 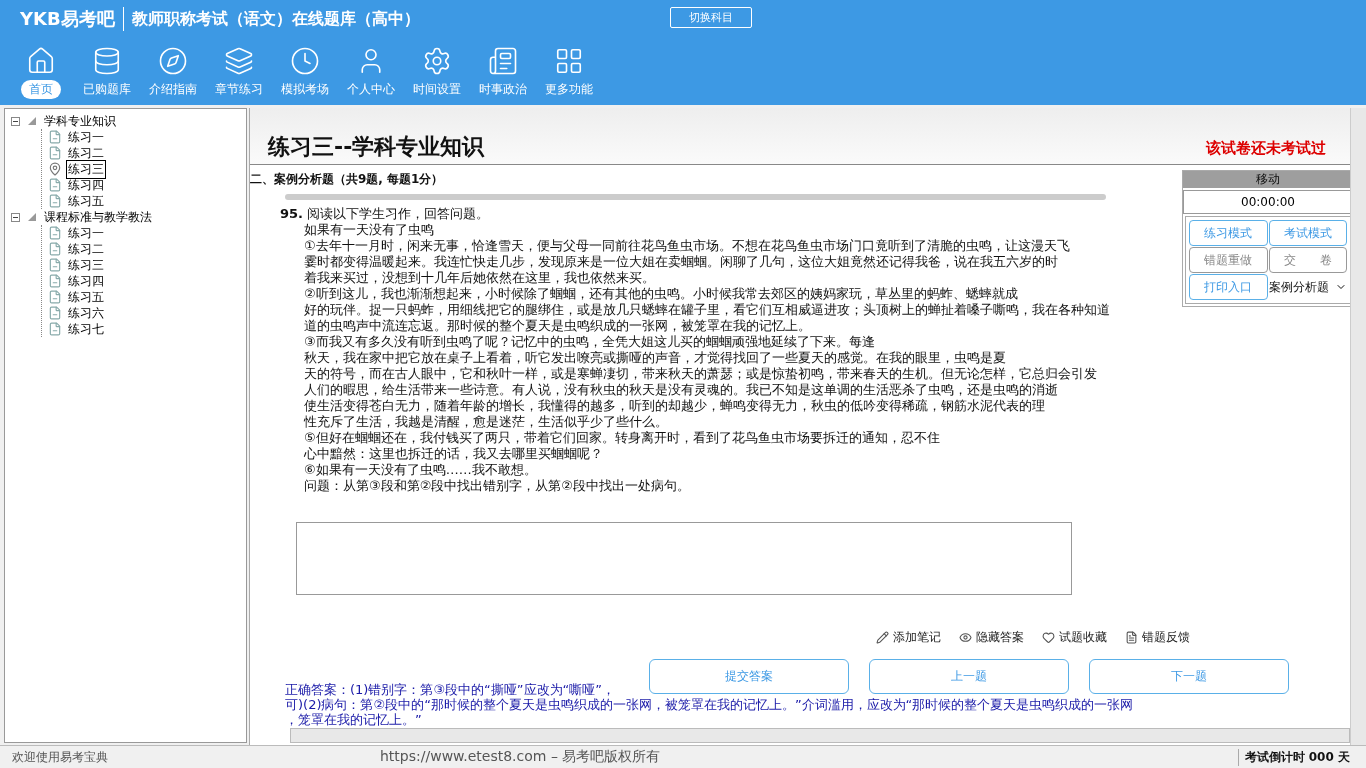 I want to click on timer: 00:00:00, so click(x=1268, y=202).